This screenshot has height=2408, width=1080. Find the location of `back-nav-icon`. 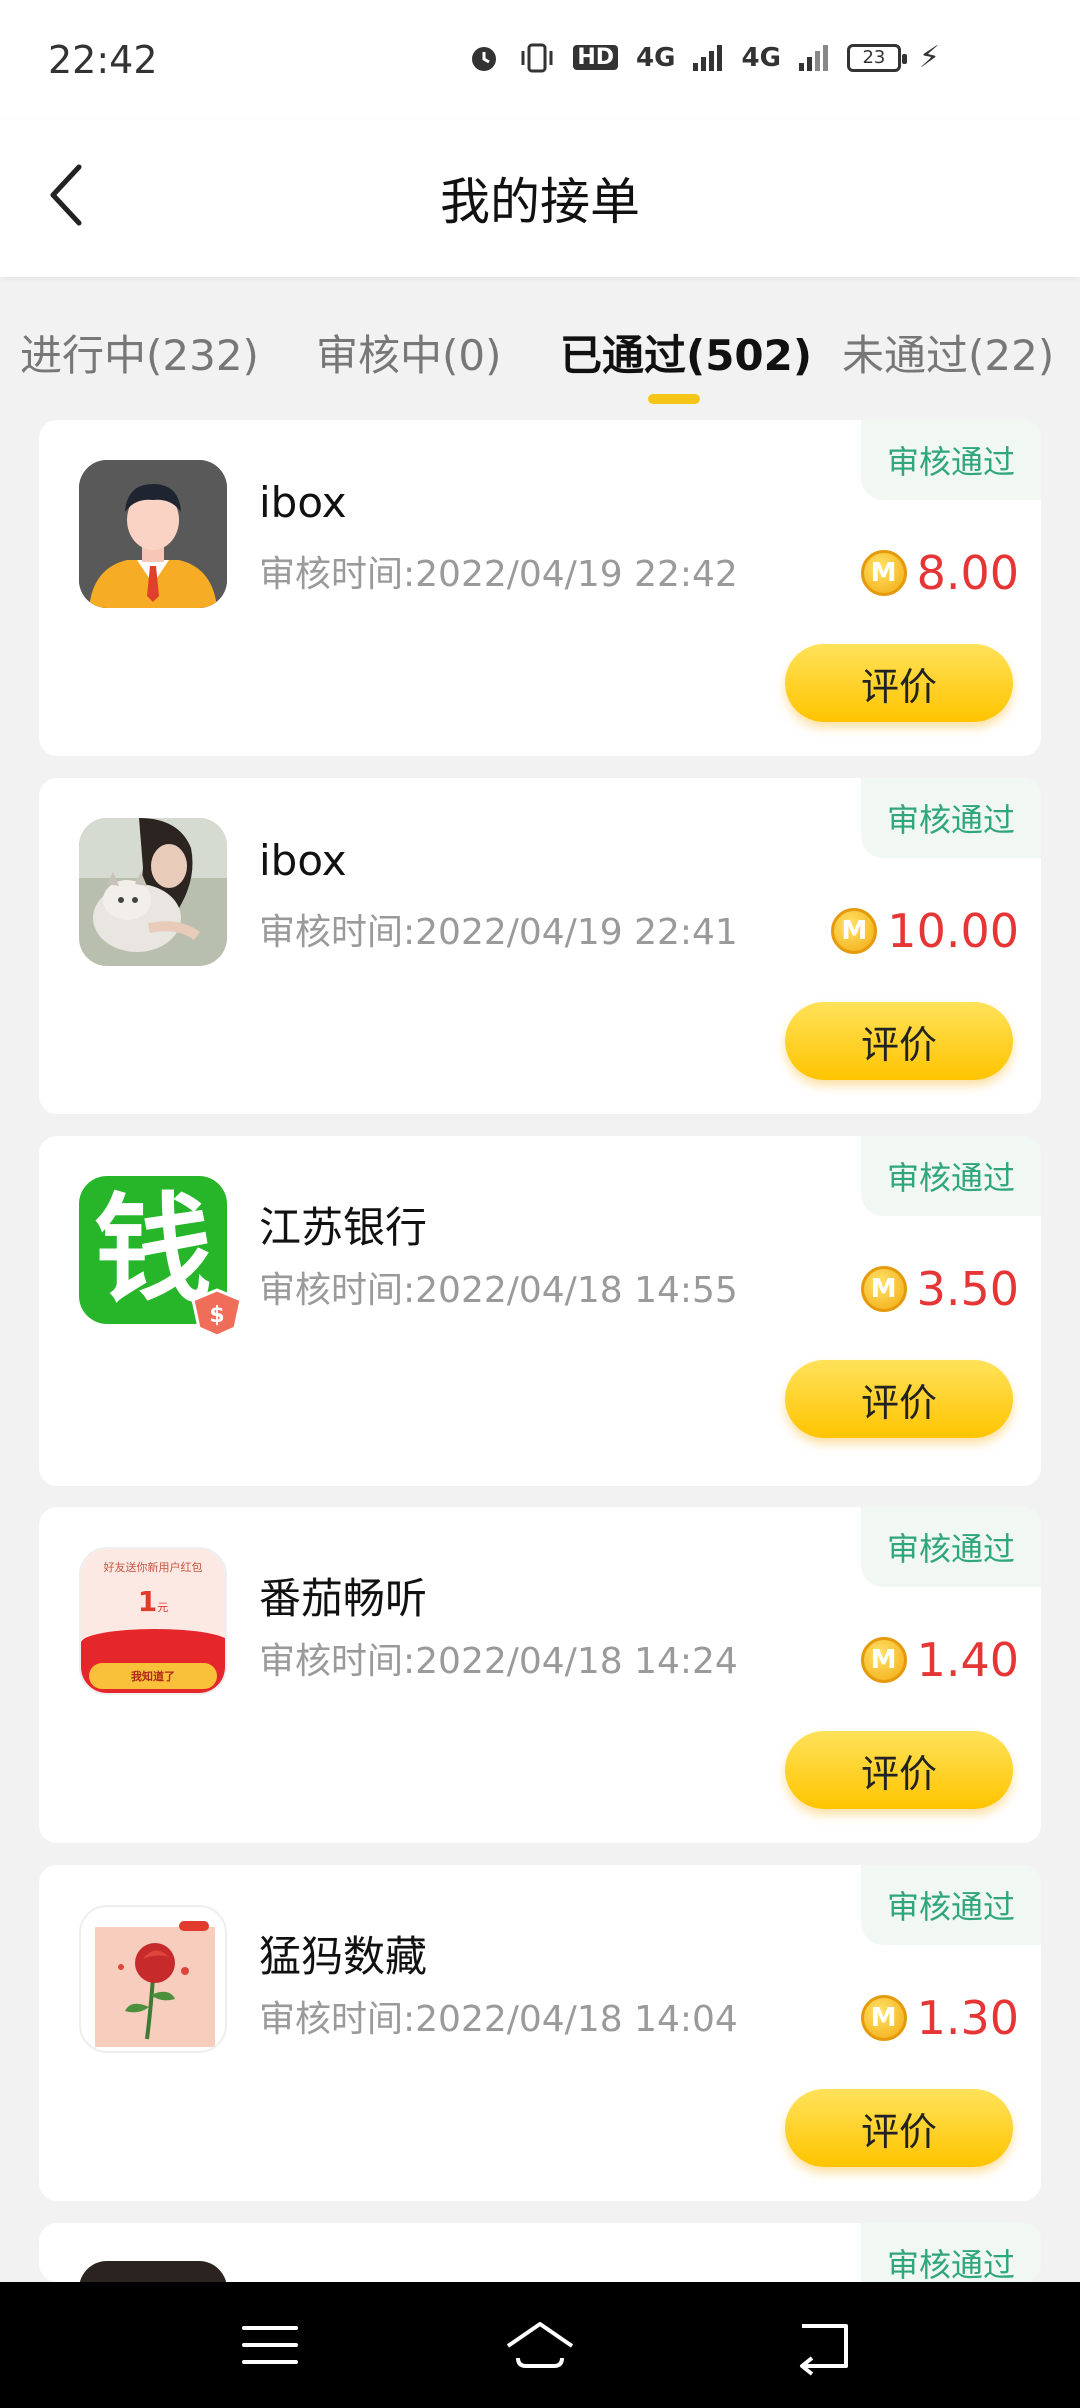

back-nav-icon is located at coordinates (824, 2345).